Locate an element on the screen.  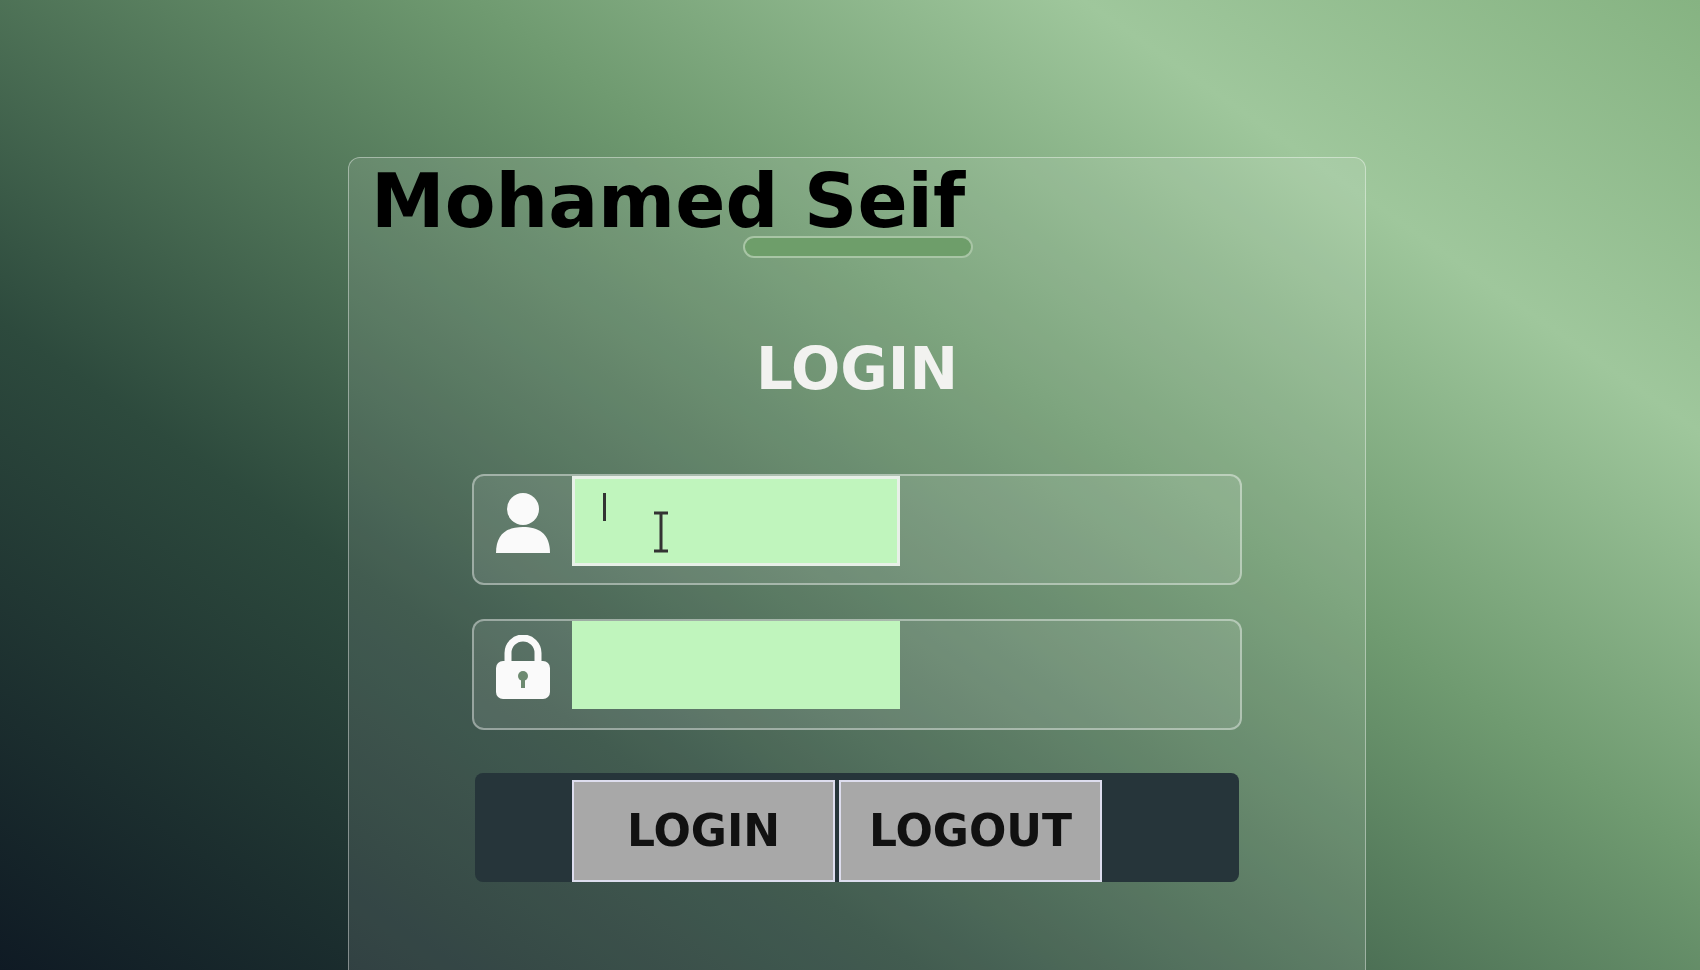
login-heading: LOGIN is located at coordinates (857, 369).